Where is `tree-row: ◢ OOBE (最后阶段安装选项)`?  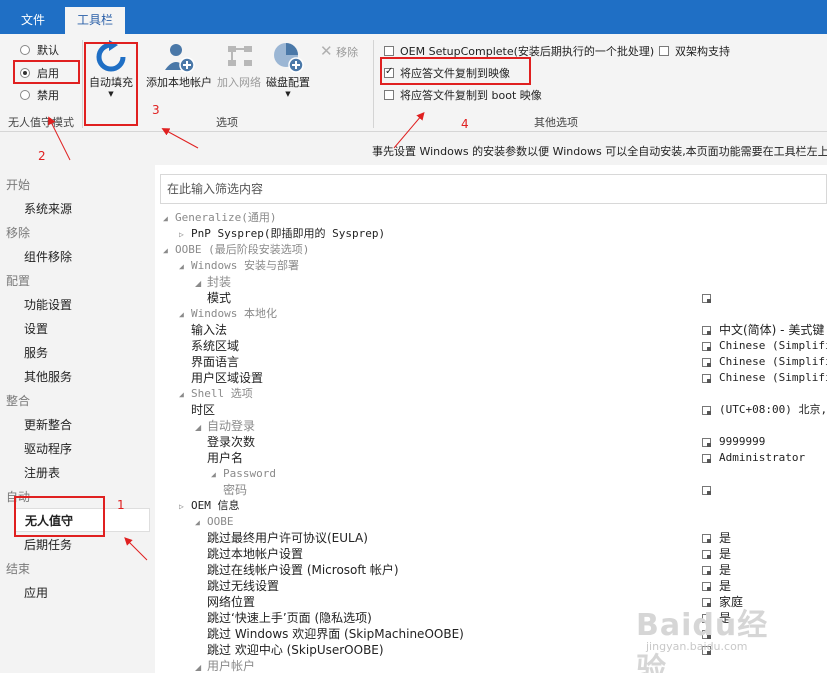 tree-row: ◢ OOBE (最后阶段安装选项) is located at coordinates (236, 250).